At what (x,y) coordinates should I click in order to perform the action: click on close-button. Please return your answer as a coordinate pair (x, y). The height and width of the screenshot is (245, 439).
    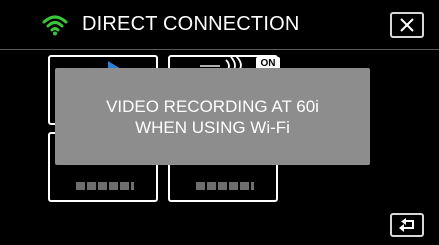
    Looking at the image, I should click on (407, 25).